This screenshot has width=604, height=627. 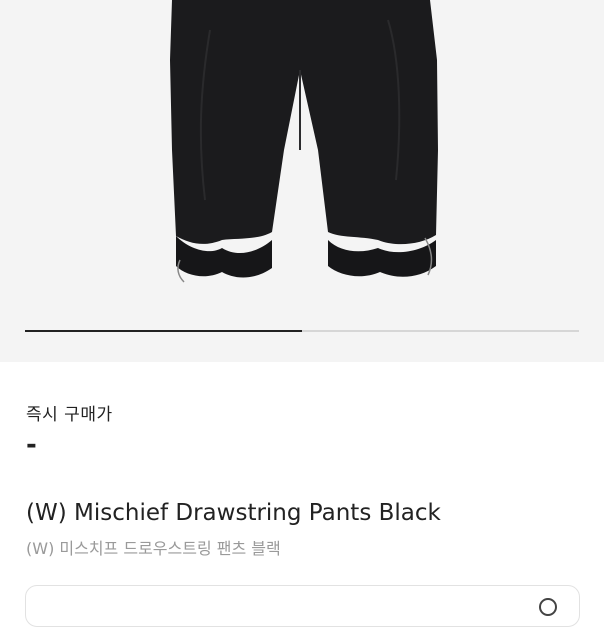 What do you see at coordinates (233, 513) in the screenshot?
I see `product-title: (W) Mischief Drawstring Pants Black` at bounding box center [233, 513].